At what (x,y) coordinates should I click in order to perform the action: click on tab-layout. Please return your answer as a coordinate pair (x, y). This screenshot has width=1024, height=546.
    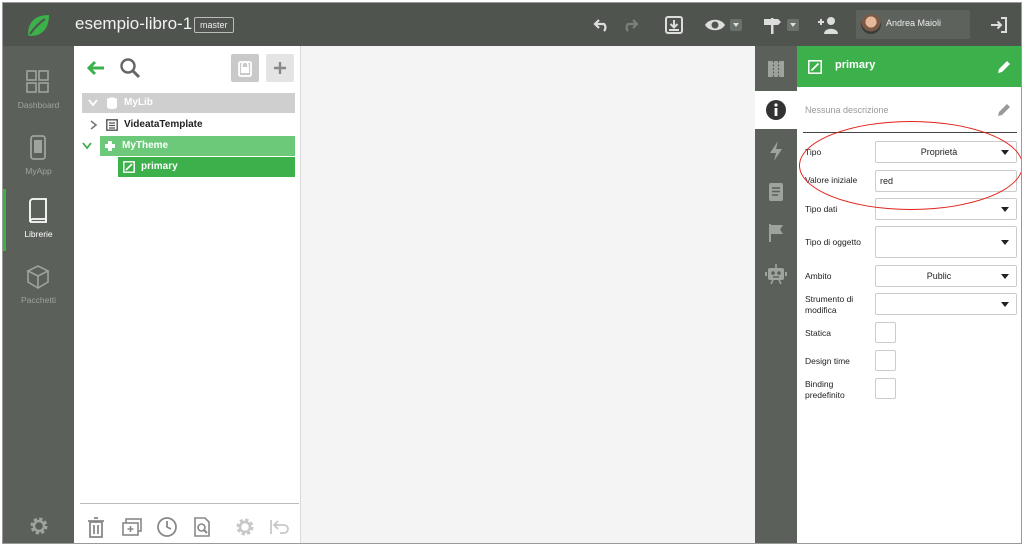
    Looking at the image, I should click on (776, 69).